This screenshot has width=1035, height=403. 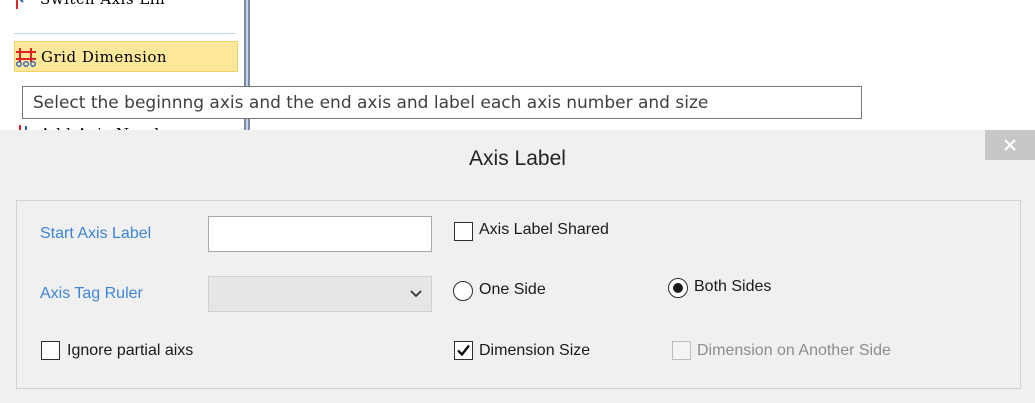 What do you see at coordinates (247, 70) in the screenshot?
I see `menu-scrollbar-highlight` at bounding box center [247, 70].